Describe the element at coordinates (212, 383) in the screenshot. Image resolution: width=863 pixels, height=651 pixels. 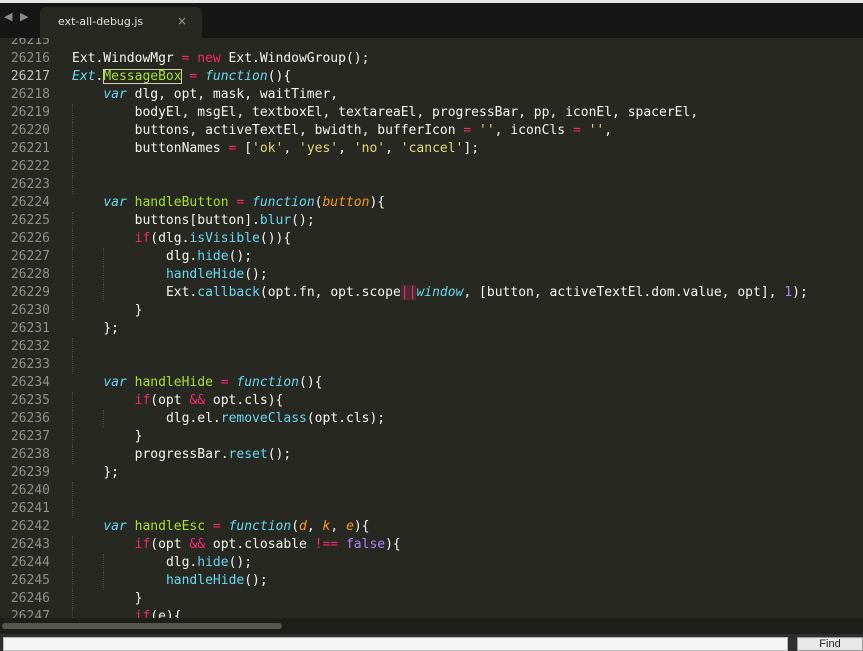
I see `code-text: var handleHide = function(){` at that location.